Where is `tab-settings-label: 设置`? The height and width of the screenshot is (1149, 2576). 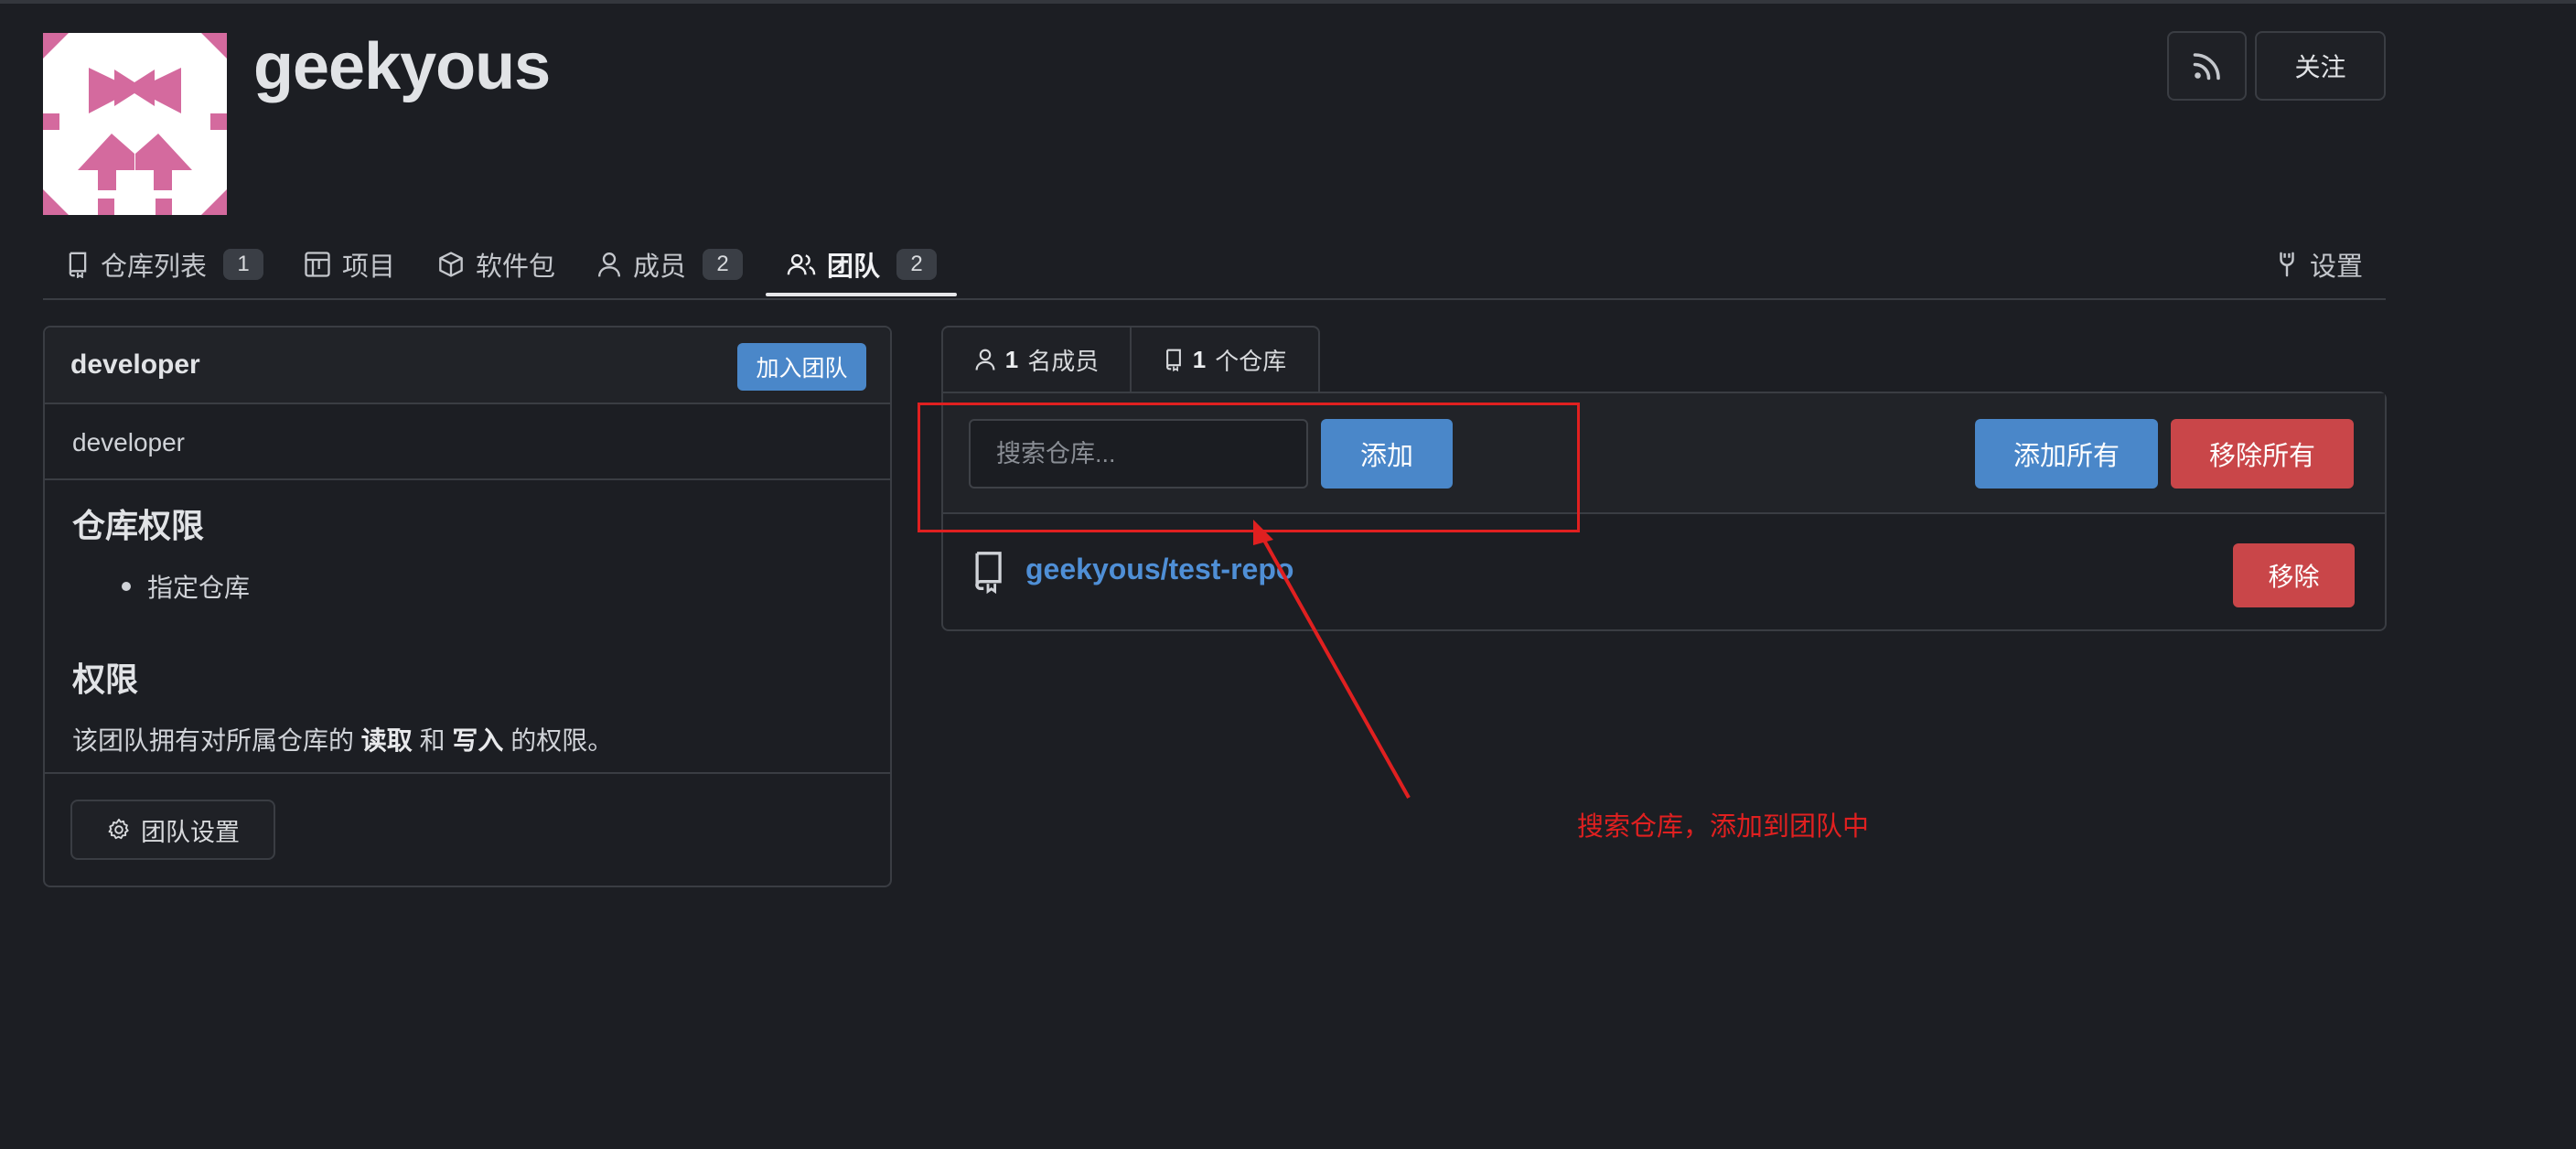
tab-settings-label: 设置 is located at coordinates (2337, 267).